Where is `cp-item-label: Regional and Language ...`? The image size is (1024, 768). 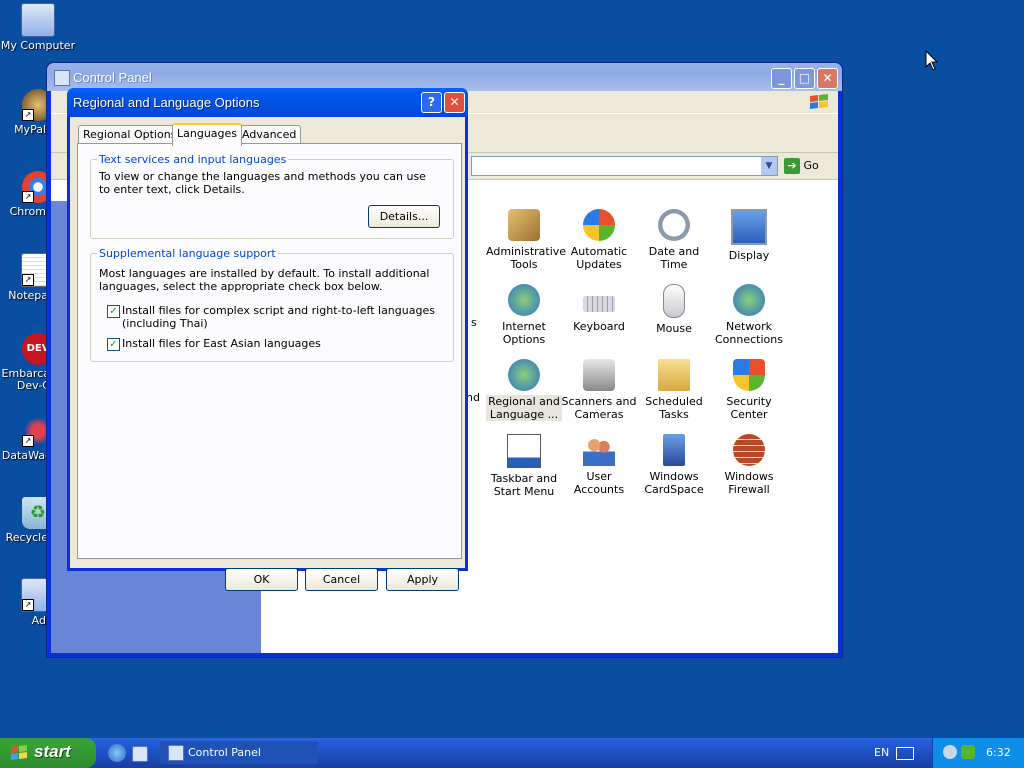
cp-item-label: Regional and Language ... is located at coordinates (524, 408).